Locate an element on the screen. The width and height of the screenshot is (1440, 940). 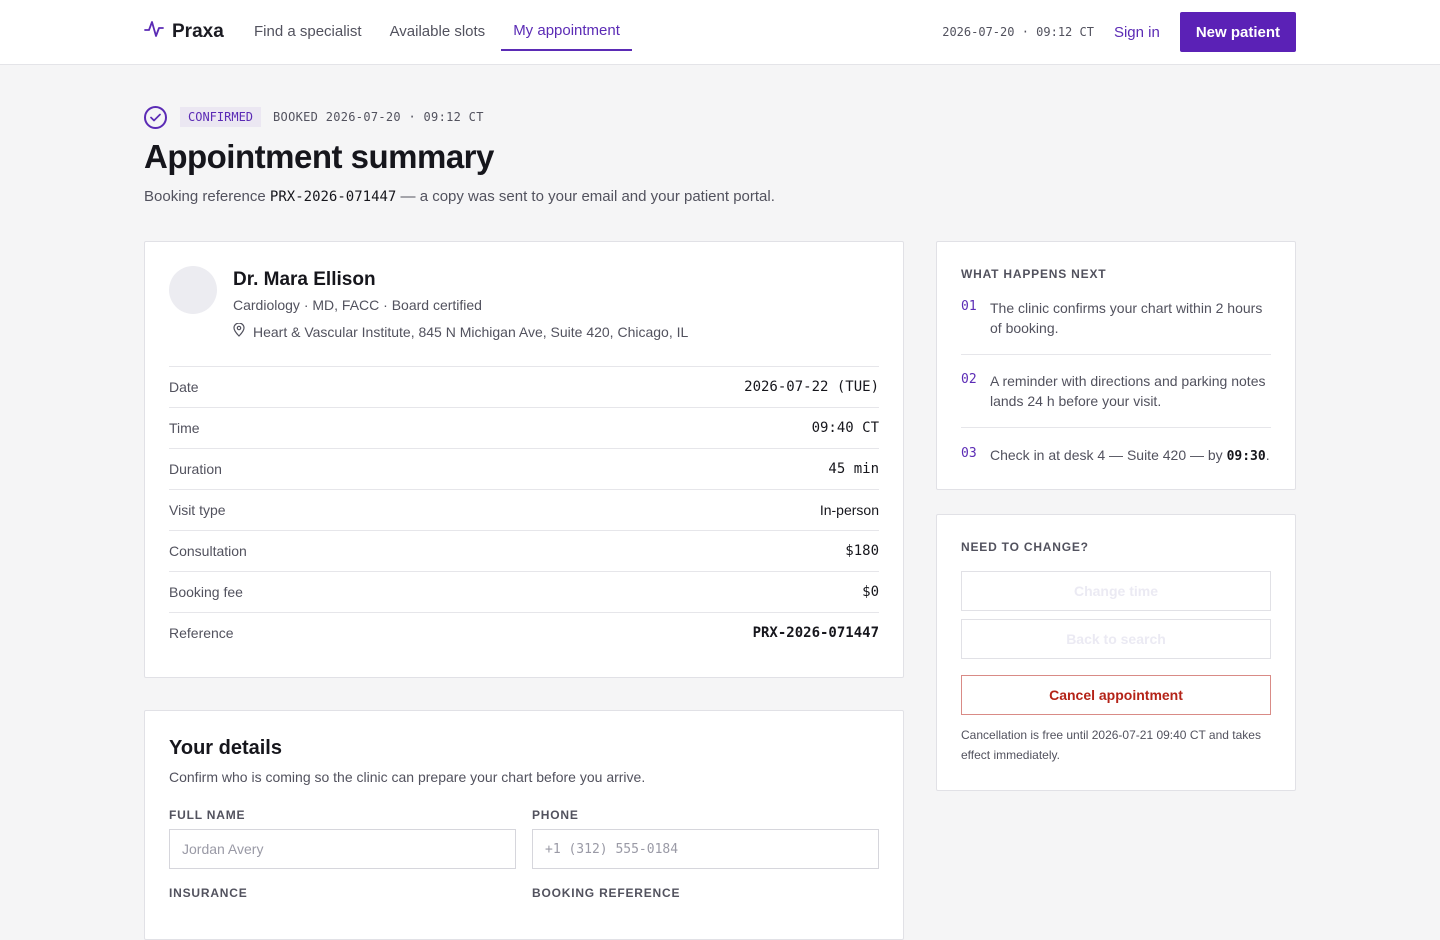
back-to-search-button: Back to search is located at coordinates (1116, 639).